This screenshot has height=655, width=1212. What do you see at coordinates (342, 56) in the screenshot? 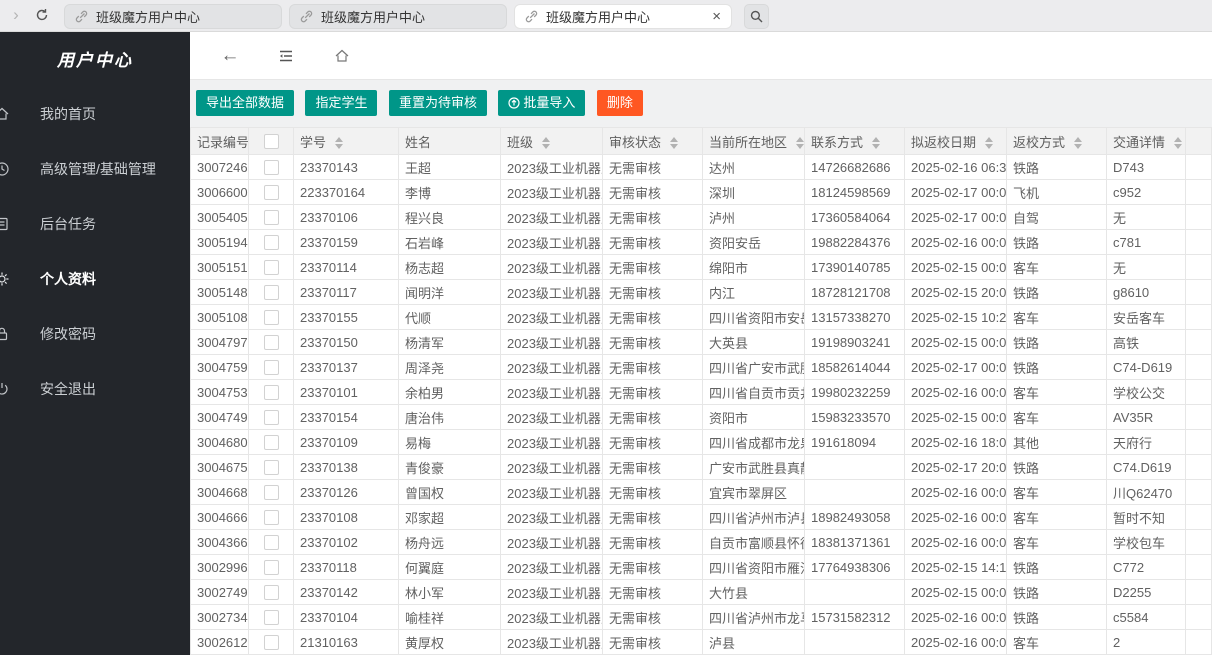
I see `home-icon` at bounding box center [342, 56].